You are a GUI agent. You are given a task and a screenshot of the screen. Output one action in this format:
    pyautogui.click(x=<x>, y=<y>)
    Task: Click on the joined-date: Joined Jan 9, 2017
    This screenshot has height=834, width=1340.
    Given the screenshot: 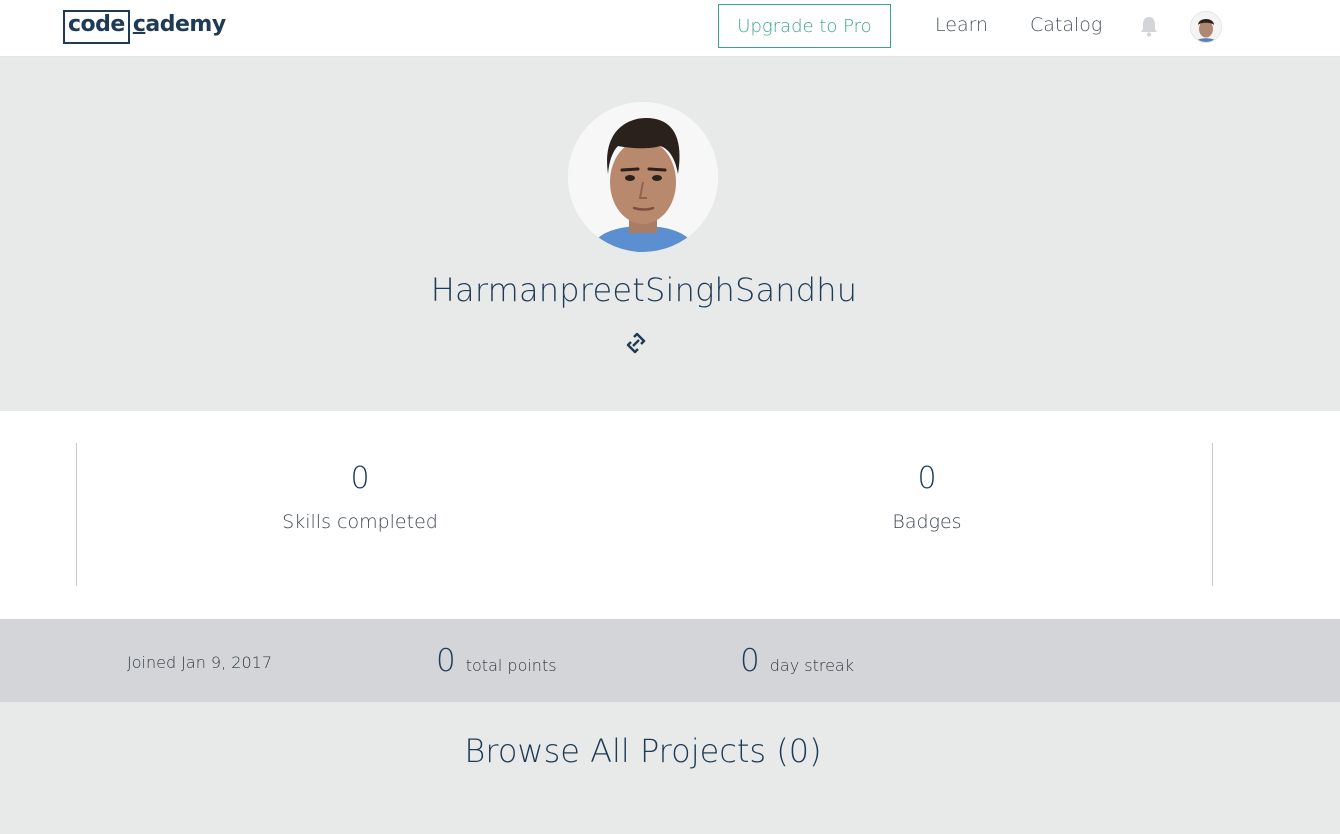 What is the action you would take?
    pyautogui.click(x=199, y=662)
    